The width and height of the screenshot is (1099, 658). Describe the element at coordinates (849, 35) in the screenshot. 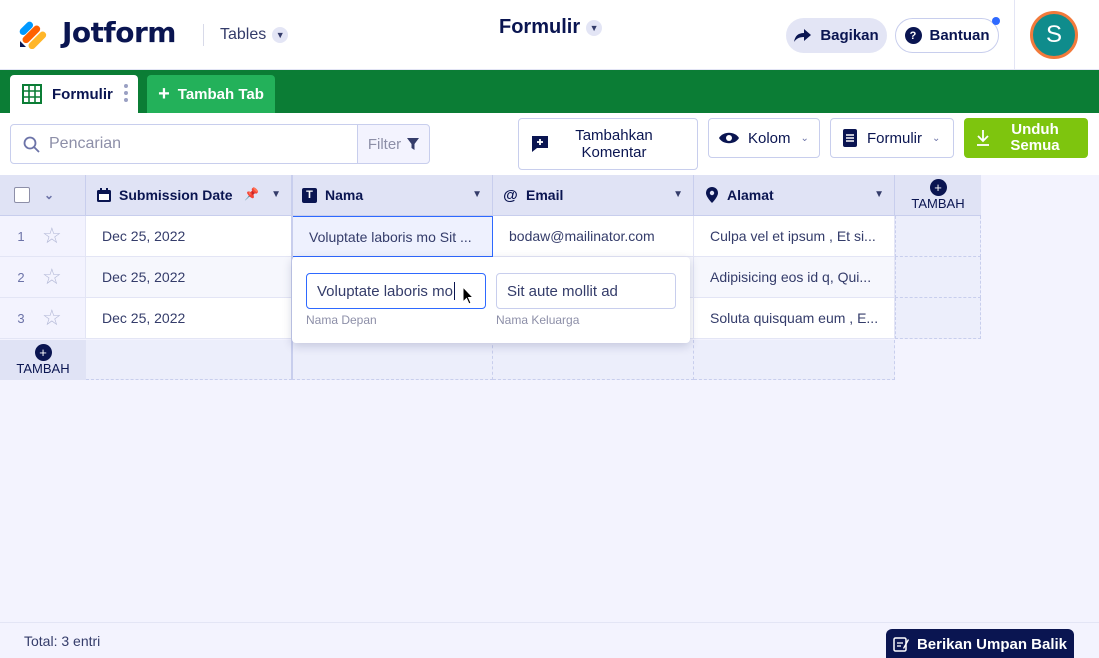

I see `share-label: Bagikan` at that location.